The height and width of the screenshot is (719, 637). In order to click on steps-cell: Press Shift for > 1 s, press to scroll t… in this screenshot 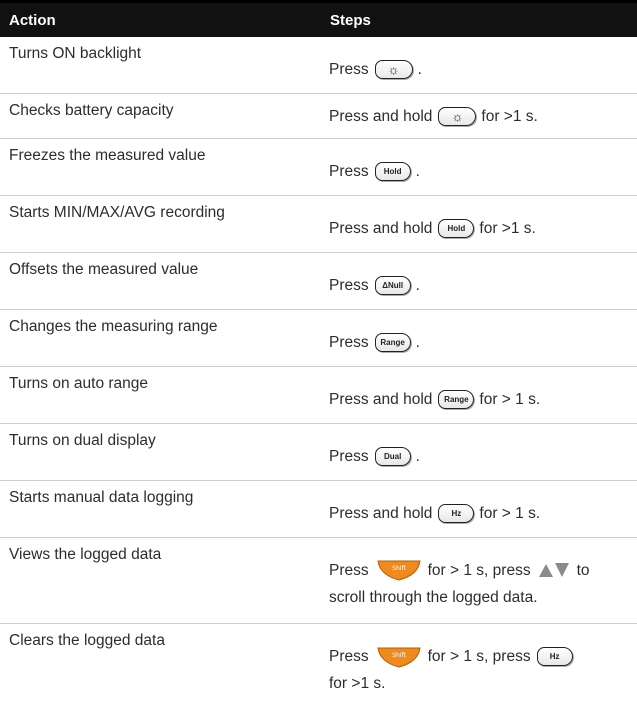, I will do `click(477, 580)`.